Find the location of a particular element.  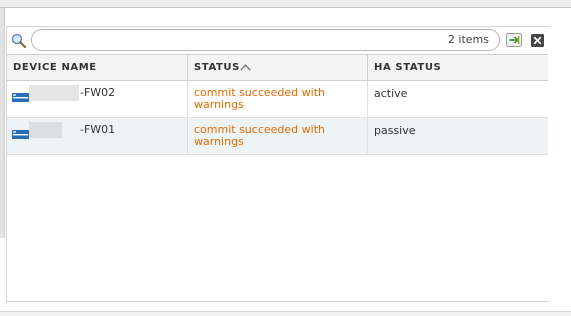

device-name: -FW01 is located at coordinates (97, 130).